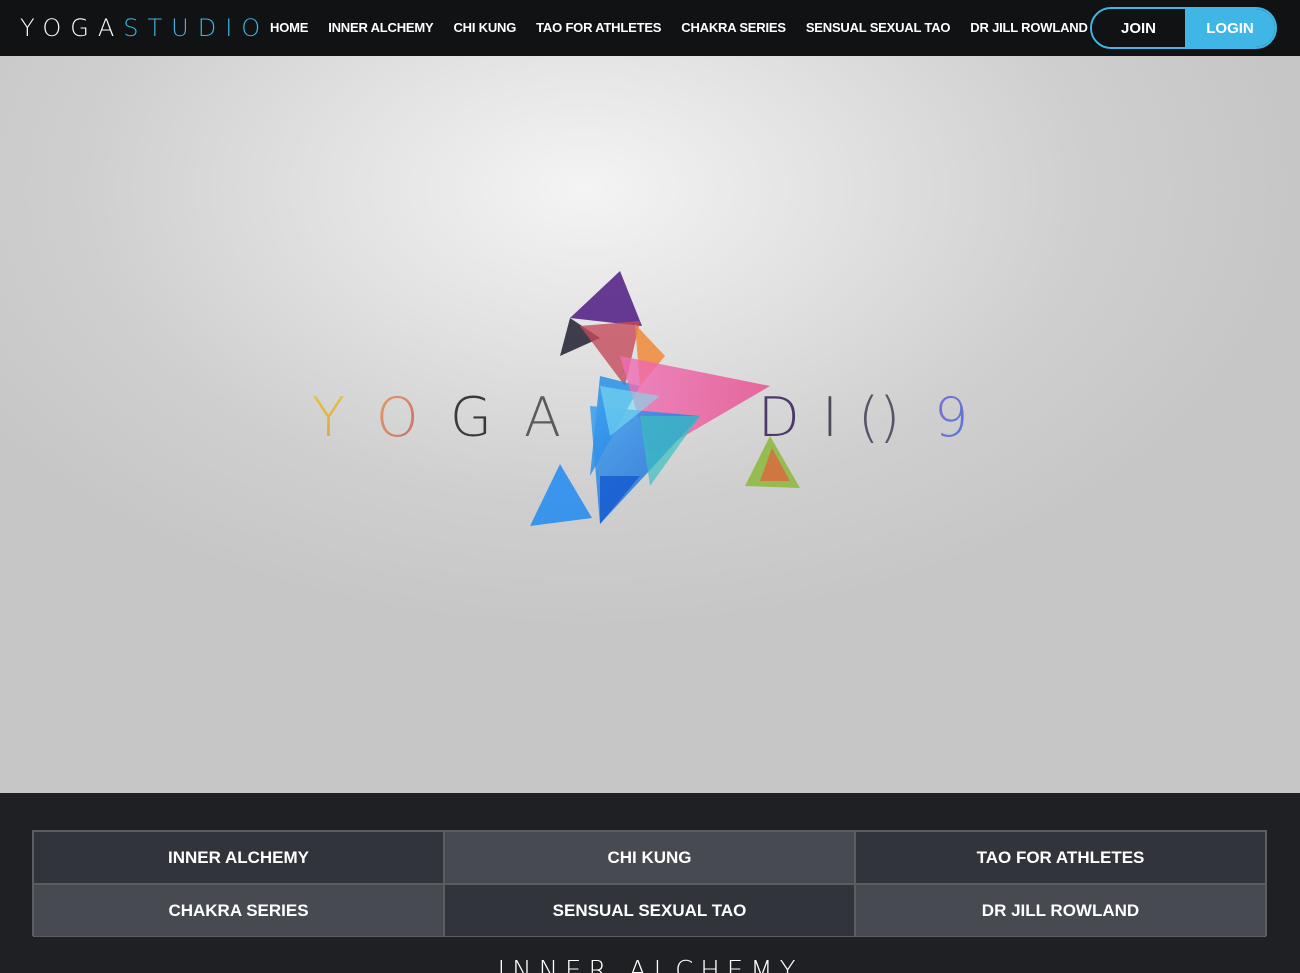  Describe the element at coordinates (649, 910) in the screenshot. I see `category-sensual-sexual-tao: SENSUAL SEXUAL TAO` at that location.